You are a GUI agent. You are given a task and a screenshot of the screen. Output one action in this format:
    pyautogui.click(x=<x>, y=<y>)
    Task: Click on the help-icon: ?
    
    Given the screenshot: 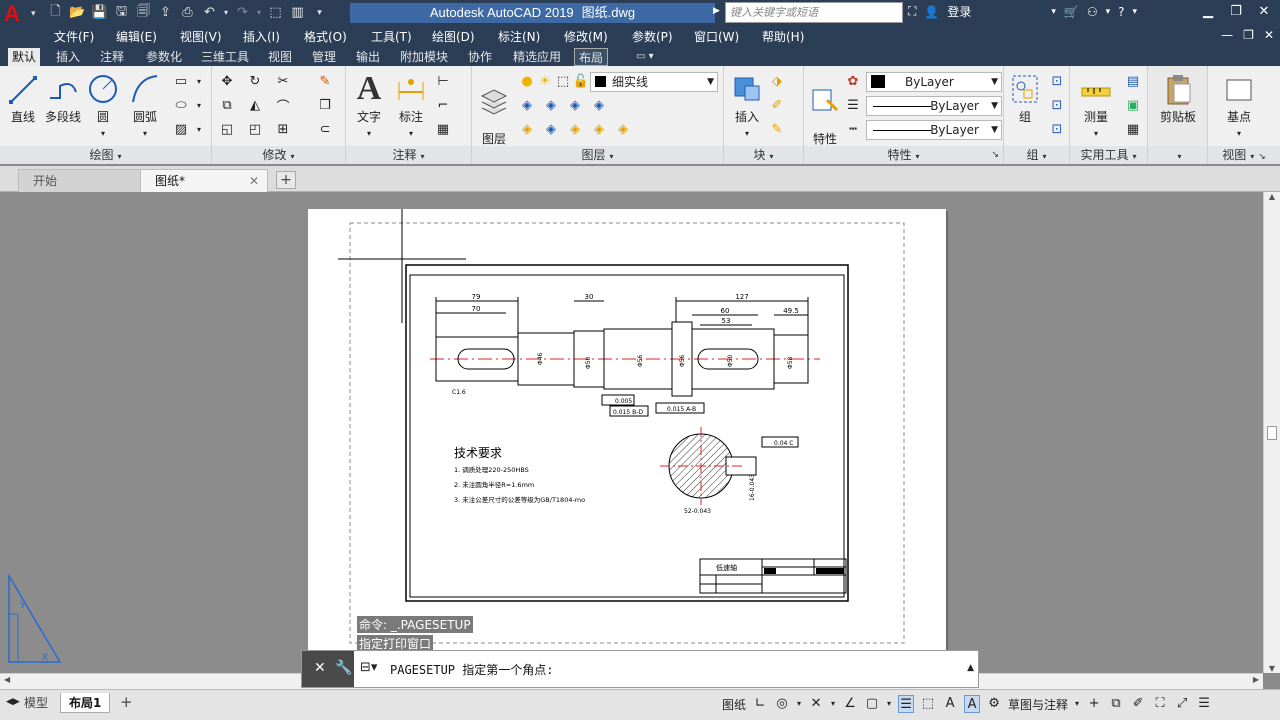 What is the action you would take?
    pyautogui.click(x=1121, y=12)
    